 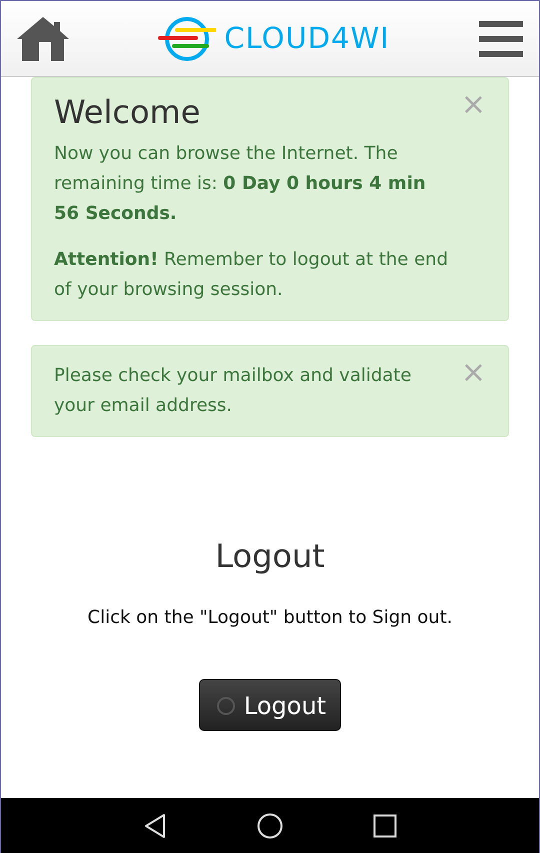 What do you see at coordinates (385, 826) in the screenshot?
I see `recents-icon` at bounding box center [385, 826].